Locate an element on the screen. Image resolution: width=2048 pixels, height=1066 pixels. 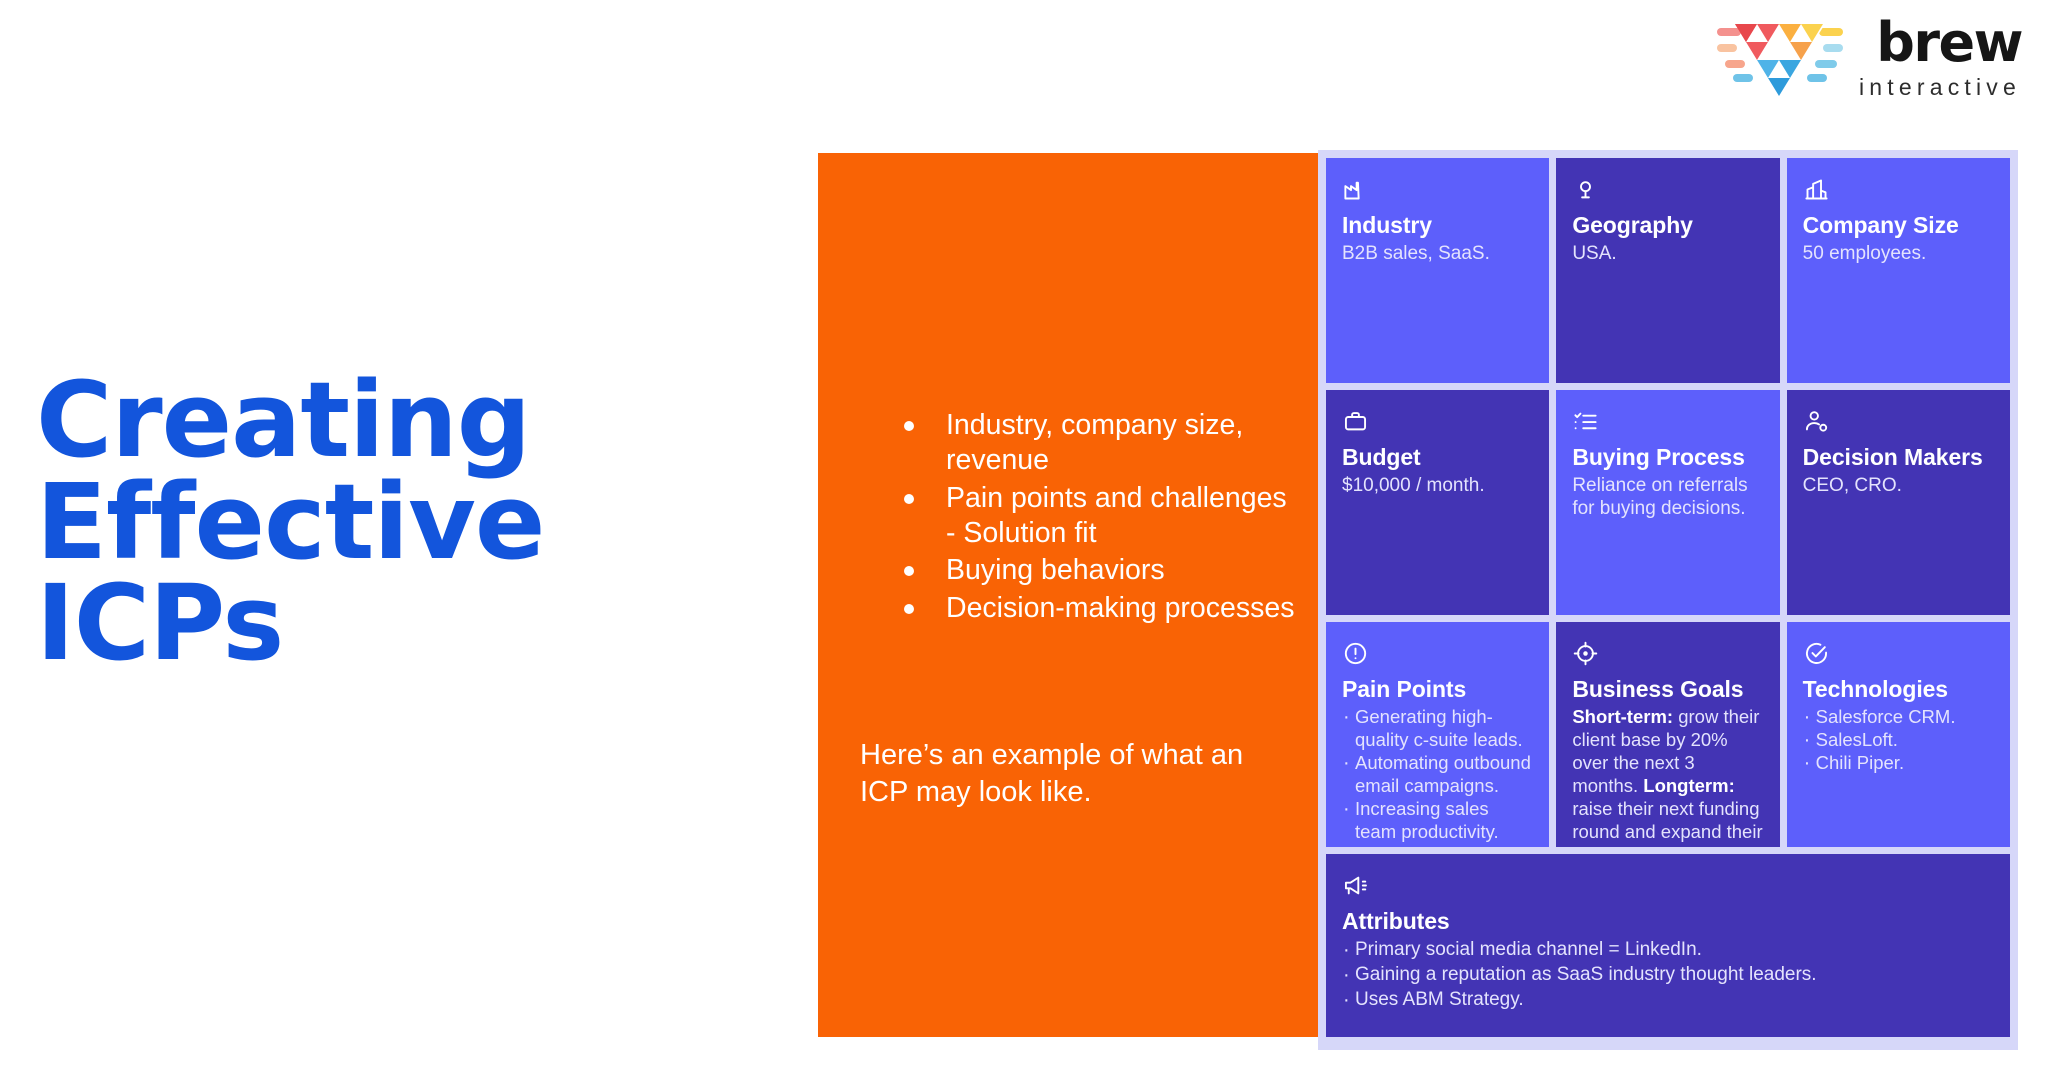
icp-card-title: Buying Process is located at coordinates (1658, 457).